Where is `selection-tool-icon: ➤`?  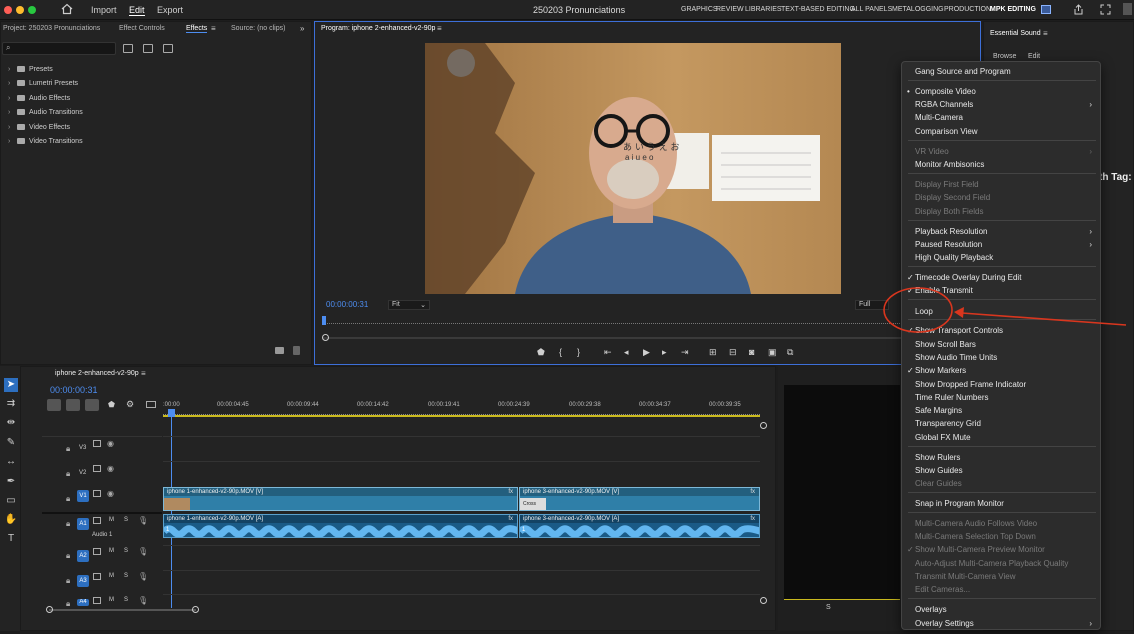
selection-tool-icon: ➤ is located at coordinates (11, 385).